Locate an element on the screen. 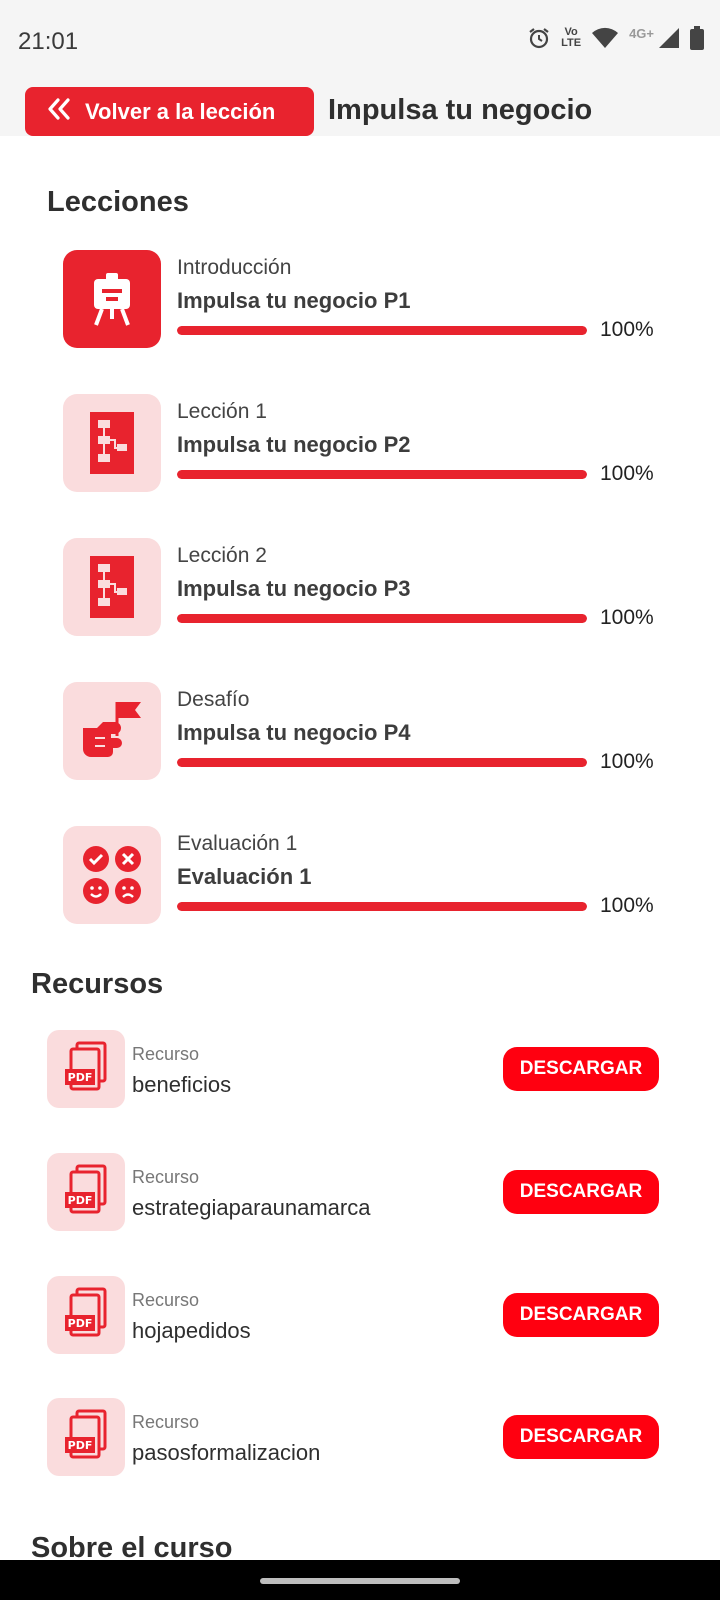 The height and width of the screenshot is (1600, 720). resource-name: beneficios is located at coordinates (182, 1084).